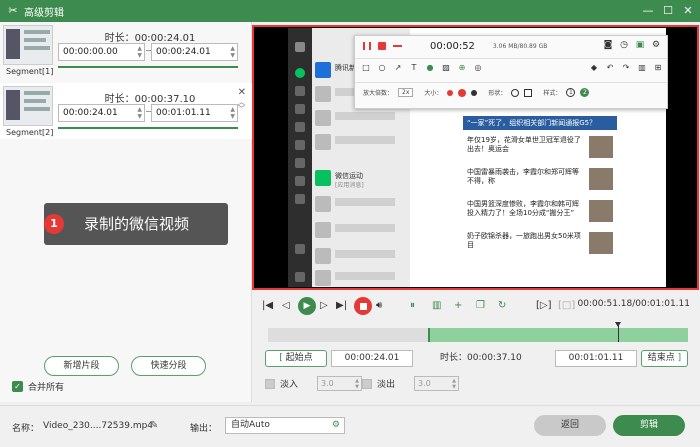  What do you see at coordinates (300, 145) in the screenshot?
I see `moments-icon` at bounding box center [300, 145].